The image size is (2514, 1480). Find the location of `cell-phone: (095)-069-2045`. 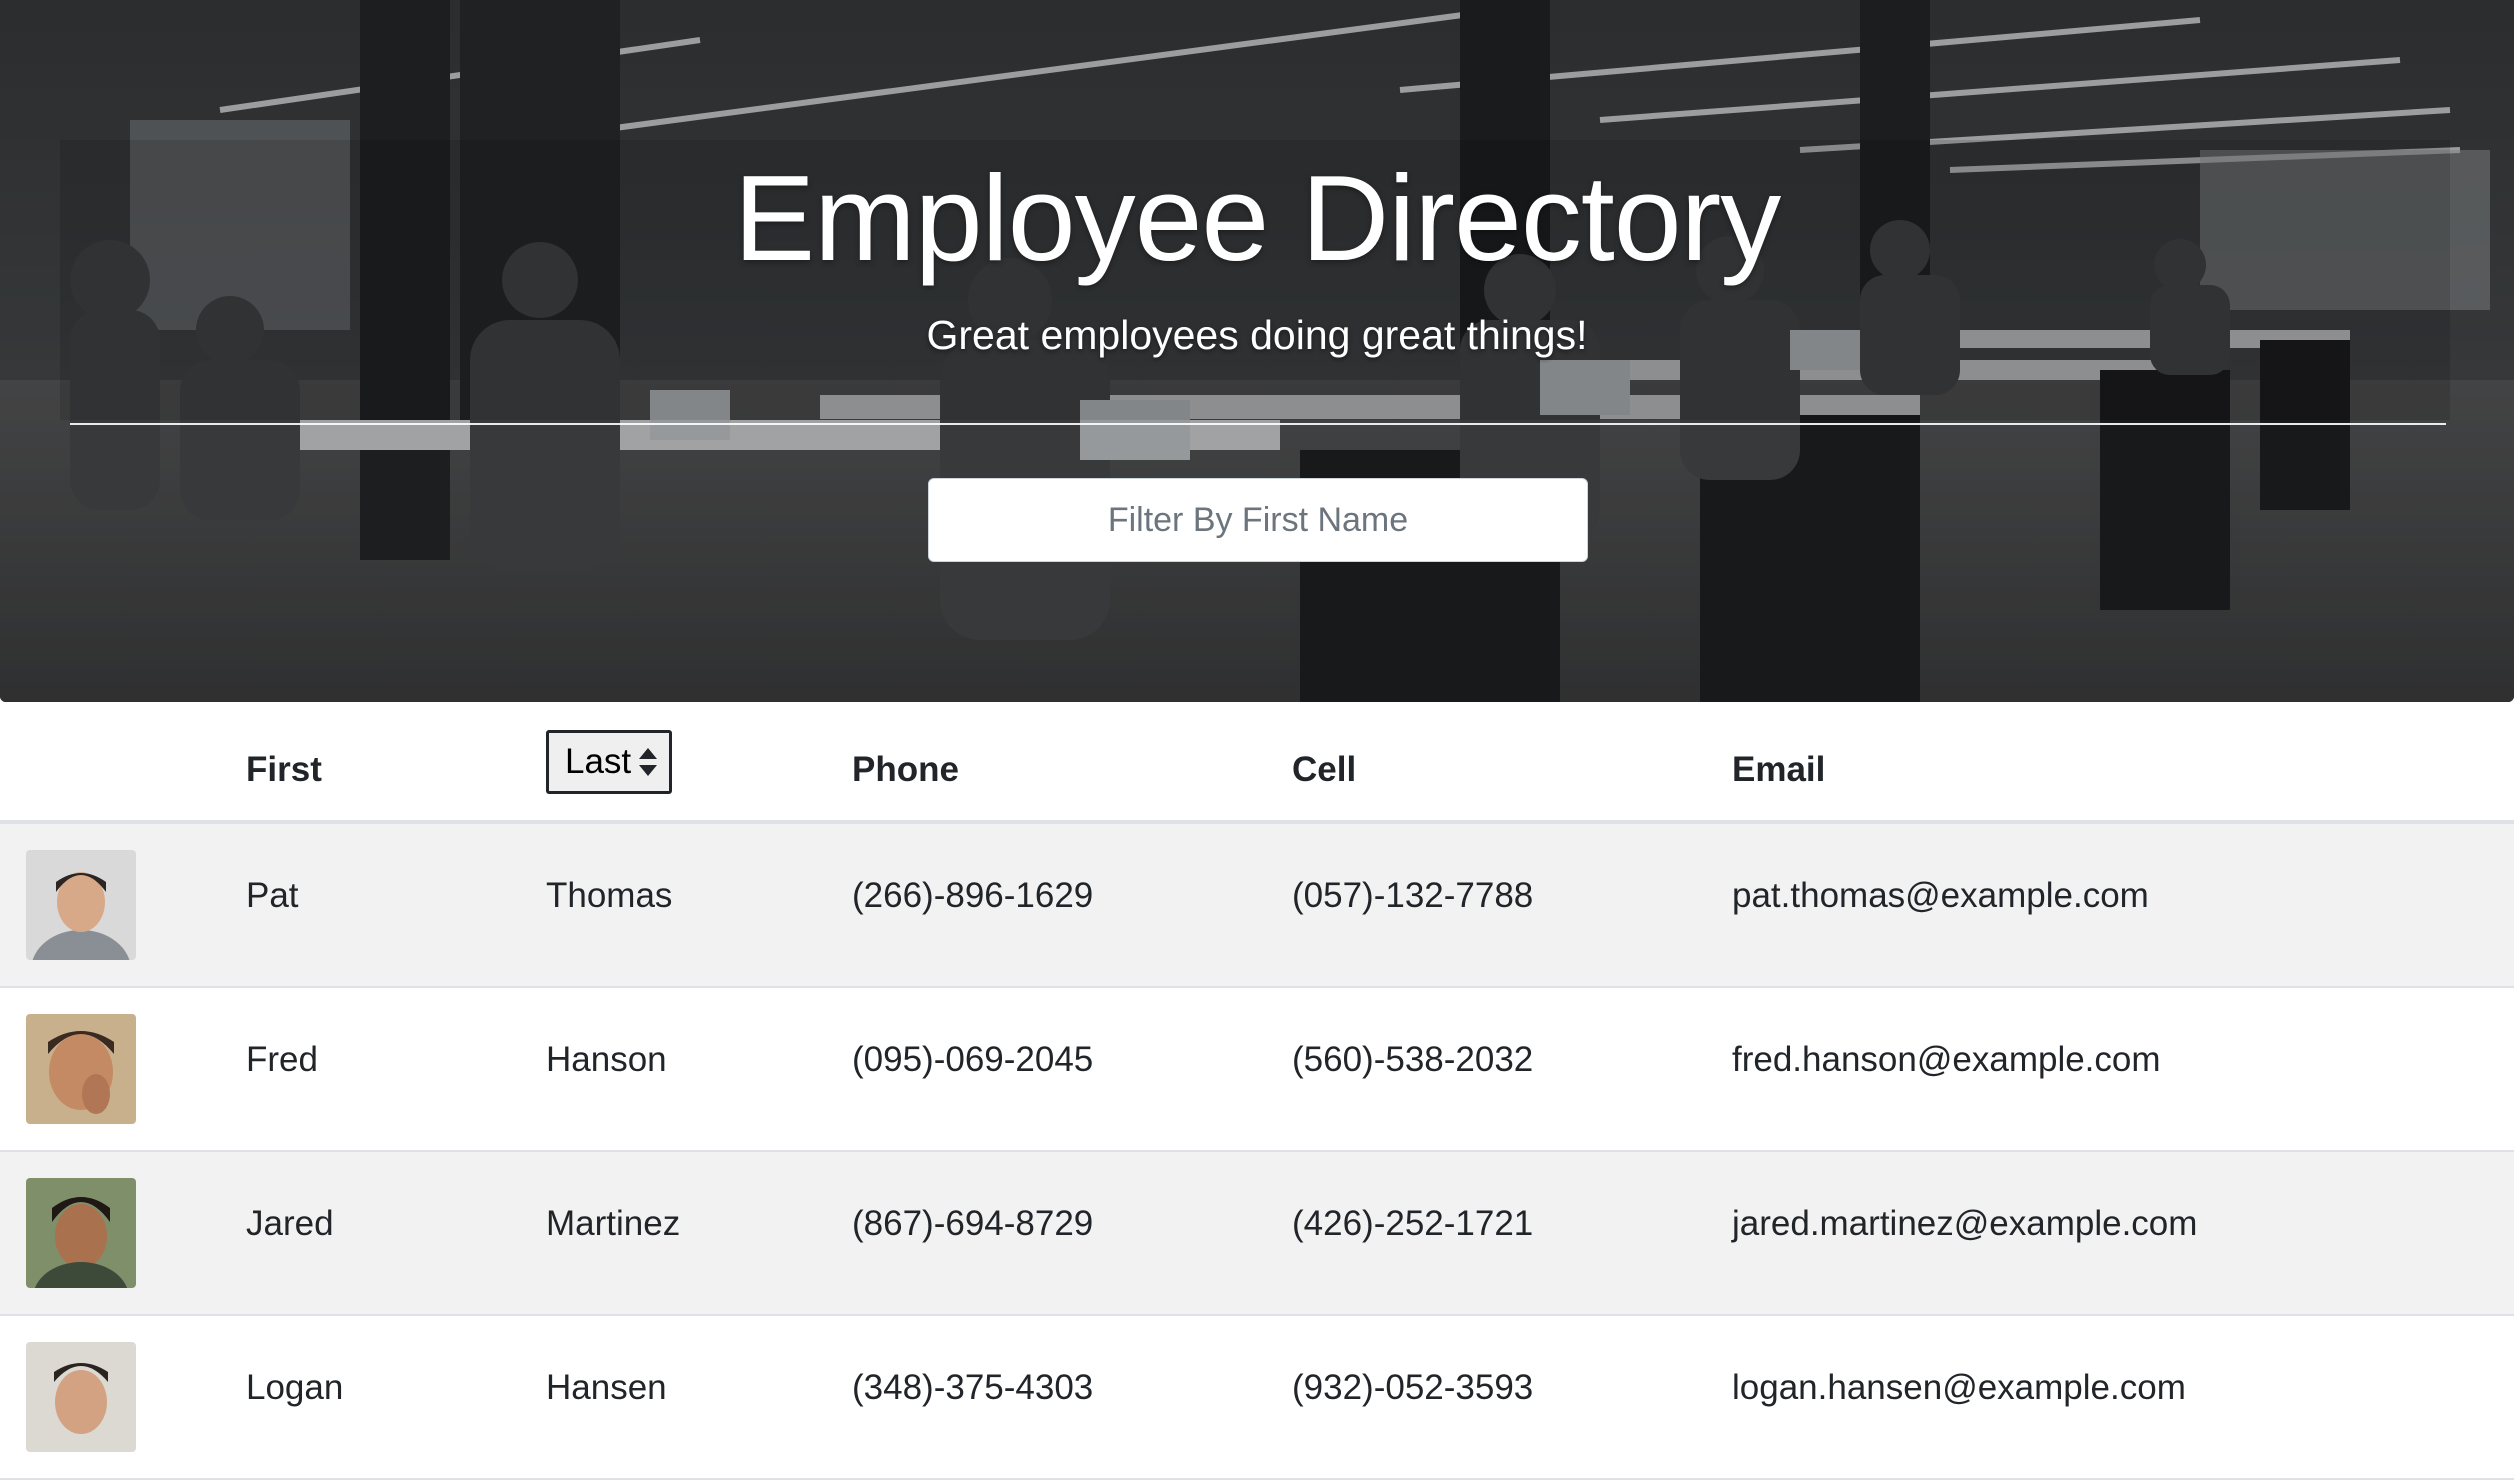

cell-phone: (095)-069-2045 is located at coordinates (973, 1059).